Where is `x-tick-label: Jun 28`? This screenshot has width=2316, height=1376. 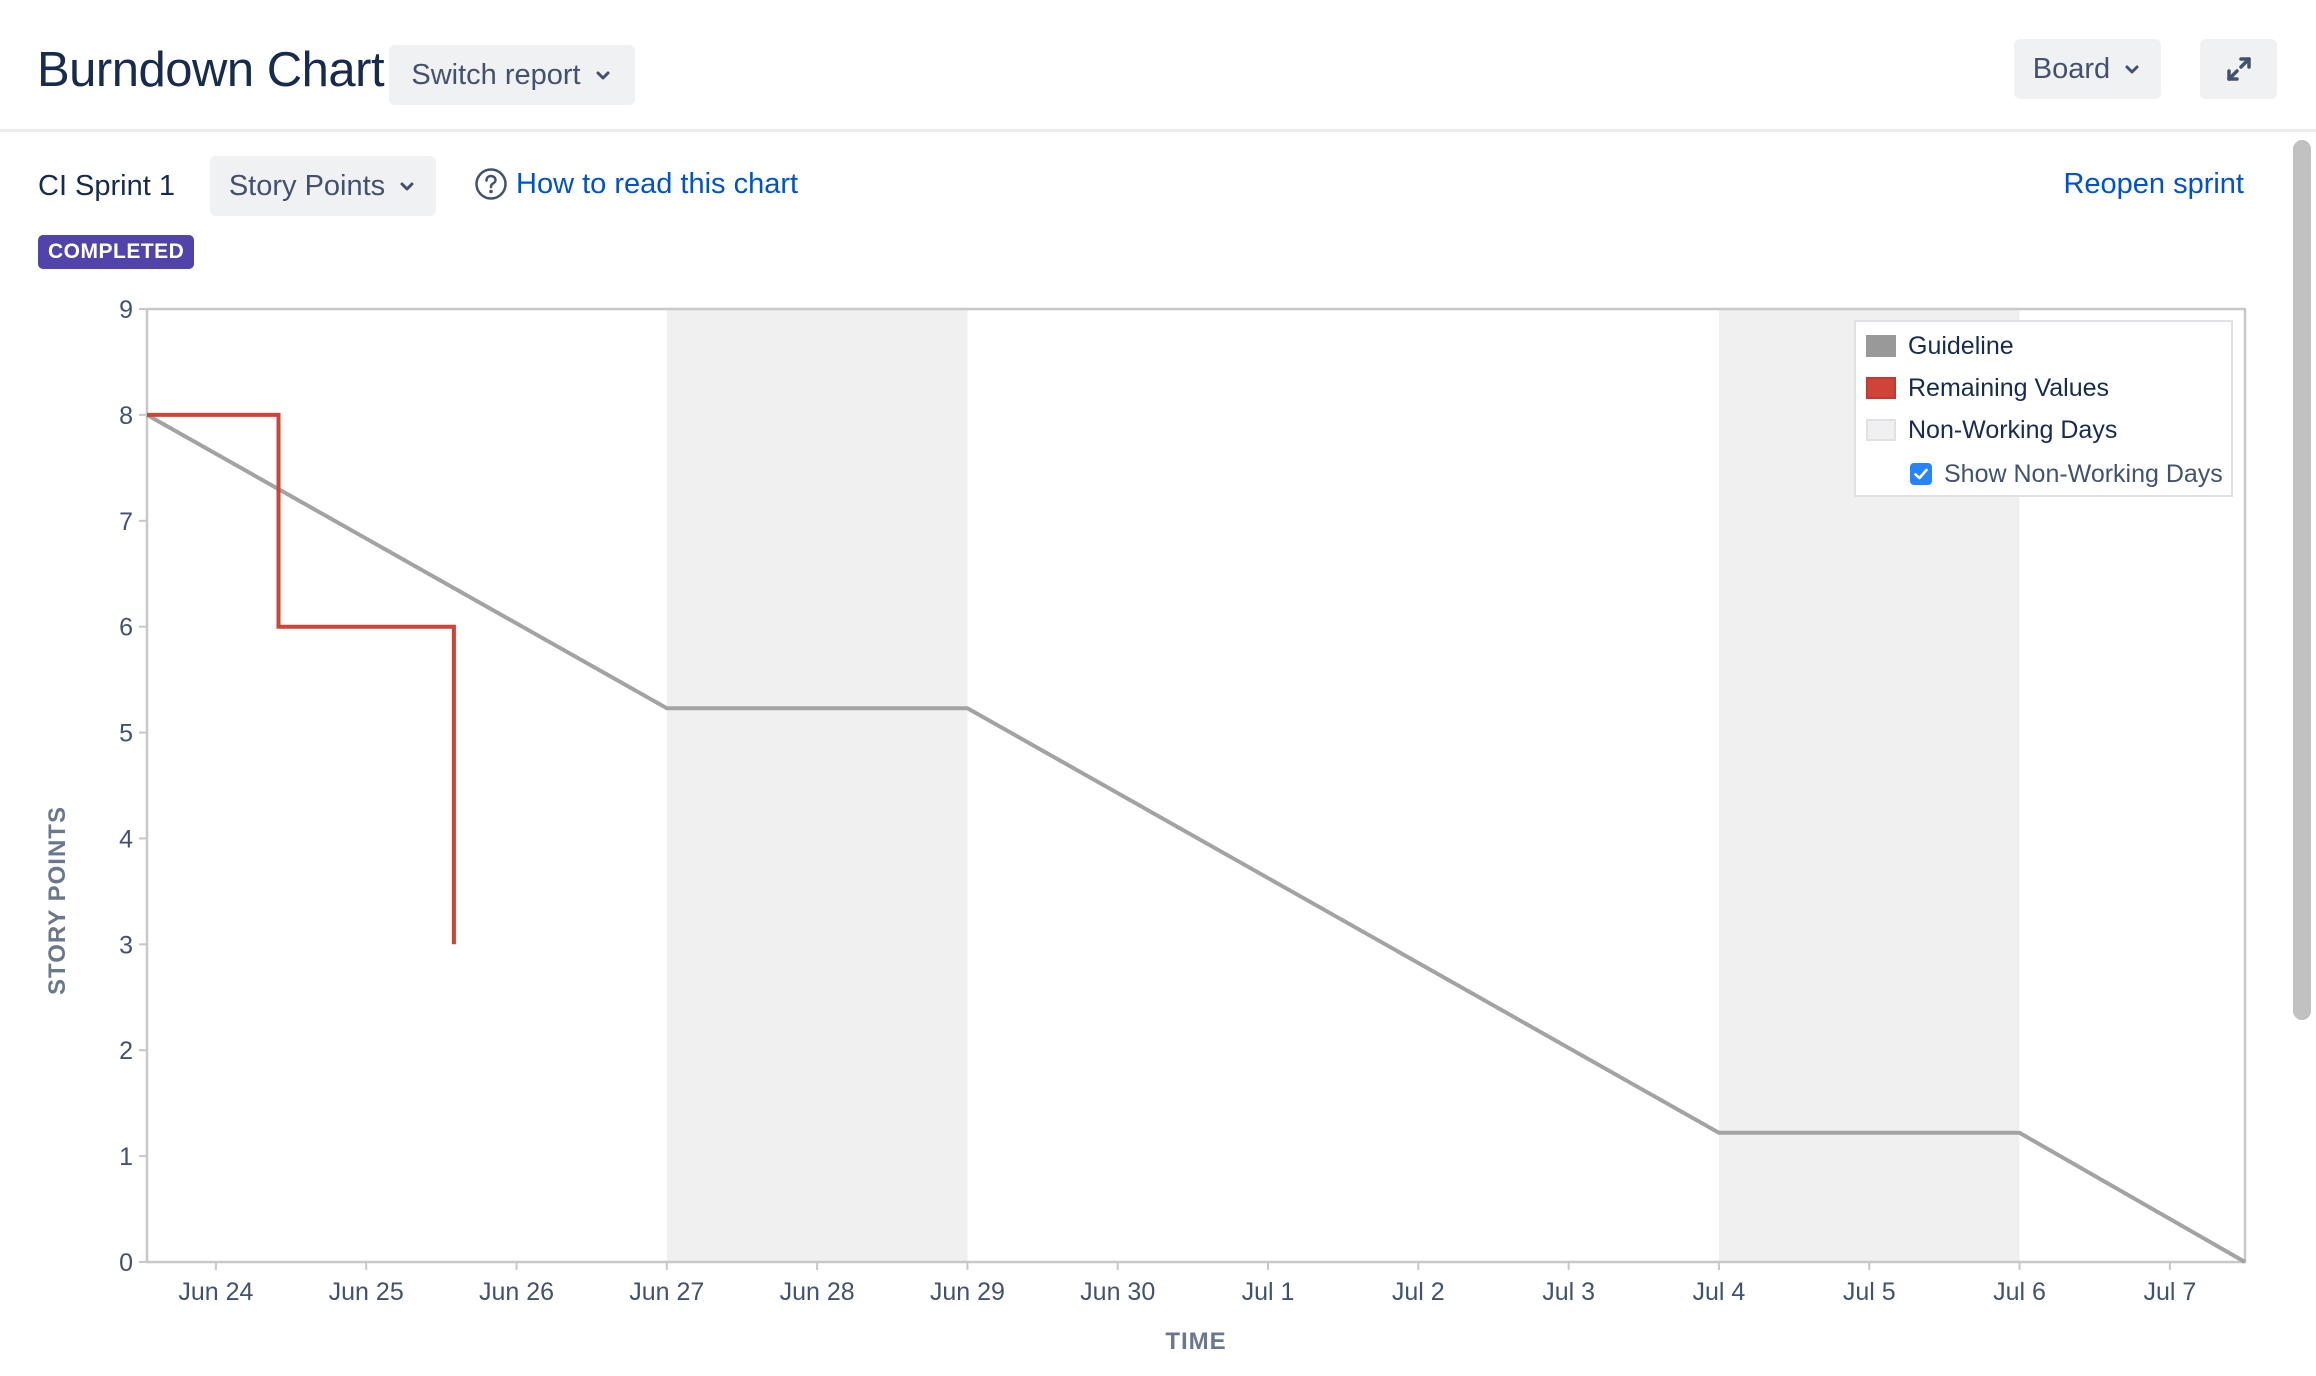 x-tick-label: Jun 28 is located at coordinates (817, 1292).